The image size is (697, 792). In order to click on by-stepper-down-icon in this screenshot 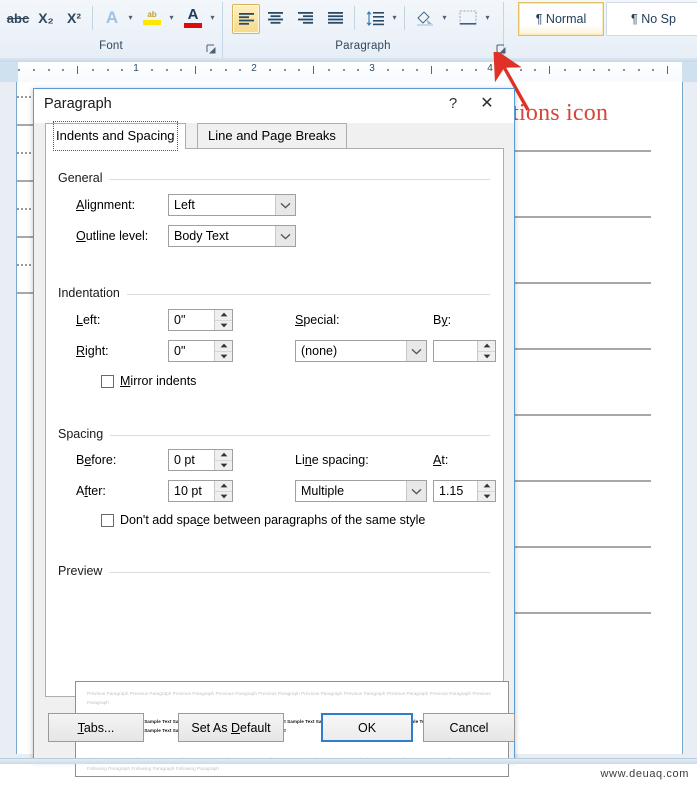, I will do `click(486, 356)`.